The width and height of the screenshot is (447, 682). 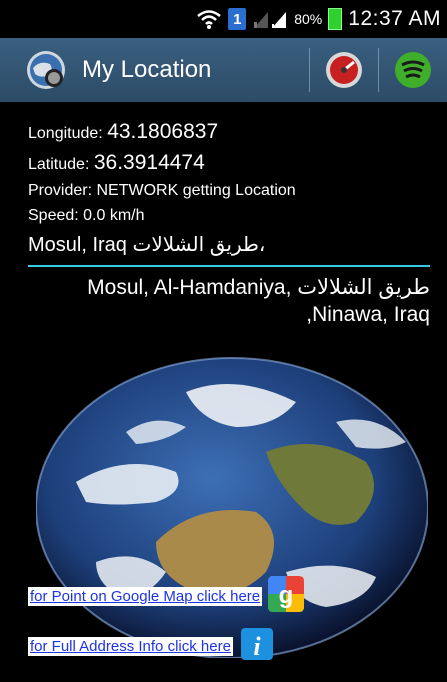 I want to click on address-info-row: for Full Address Info click here i, so click(x=152, y=646).